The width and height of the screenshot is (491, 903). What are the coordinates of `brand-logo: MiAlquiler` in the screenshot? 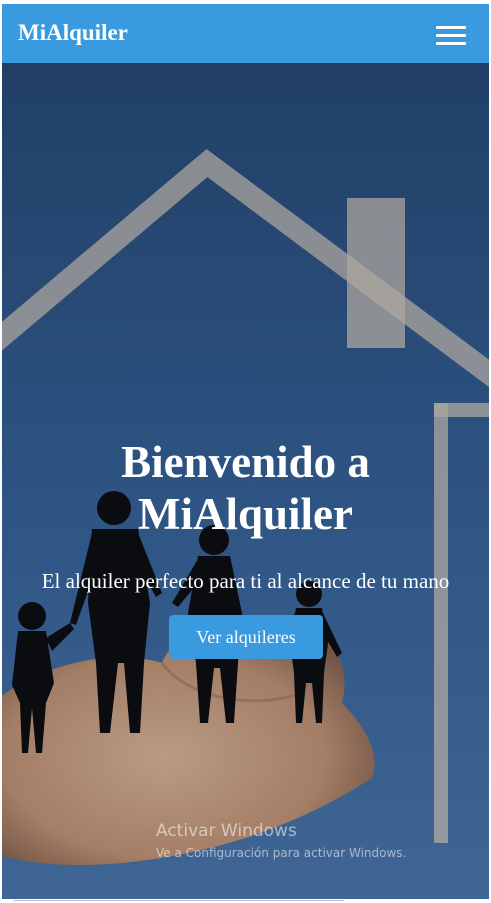 It's located at (73, 33).